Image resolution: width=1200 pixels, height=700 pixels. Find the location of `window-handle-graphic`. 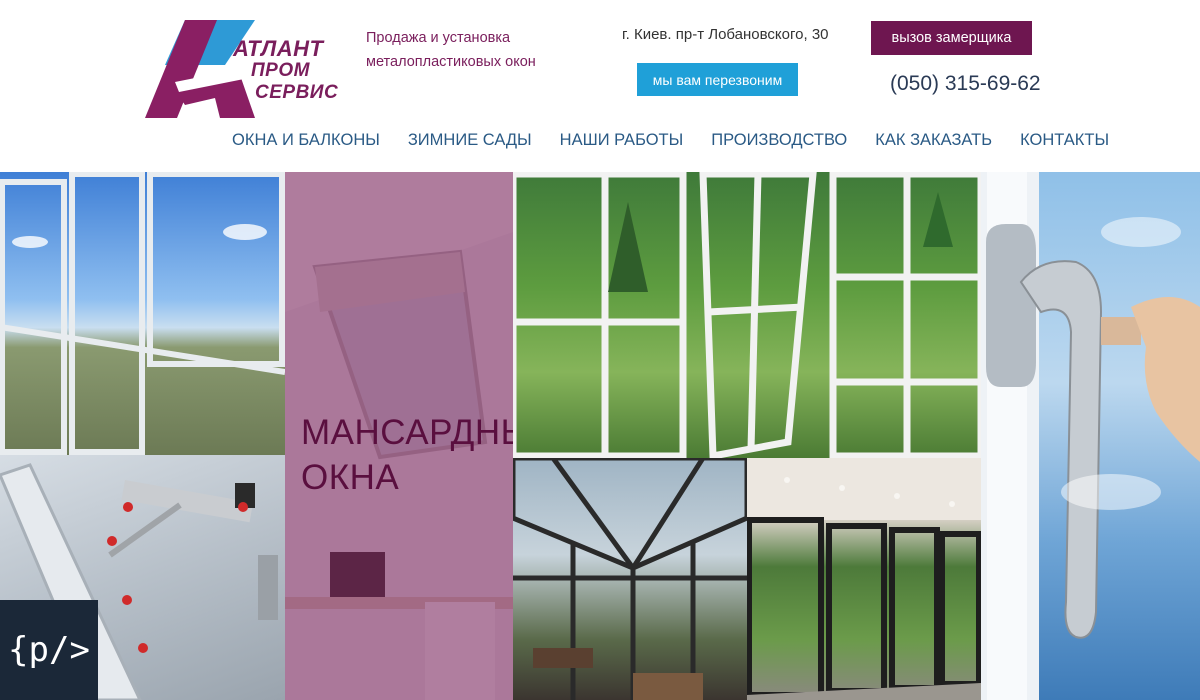

window-handle-graphic is located at coordinates (1090, 436).